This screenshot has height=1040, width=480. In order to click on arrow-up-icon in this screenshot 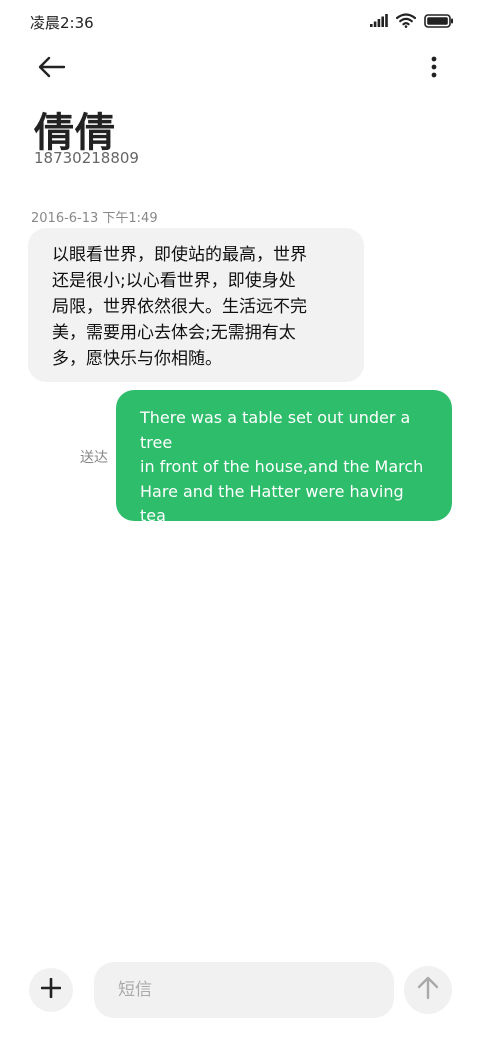, I will do `click(428, 990)`.